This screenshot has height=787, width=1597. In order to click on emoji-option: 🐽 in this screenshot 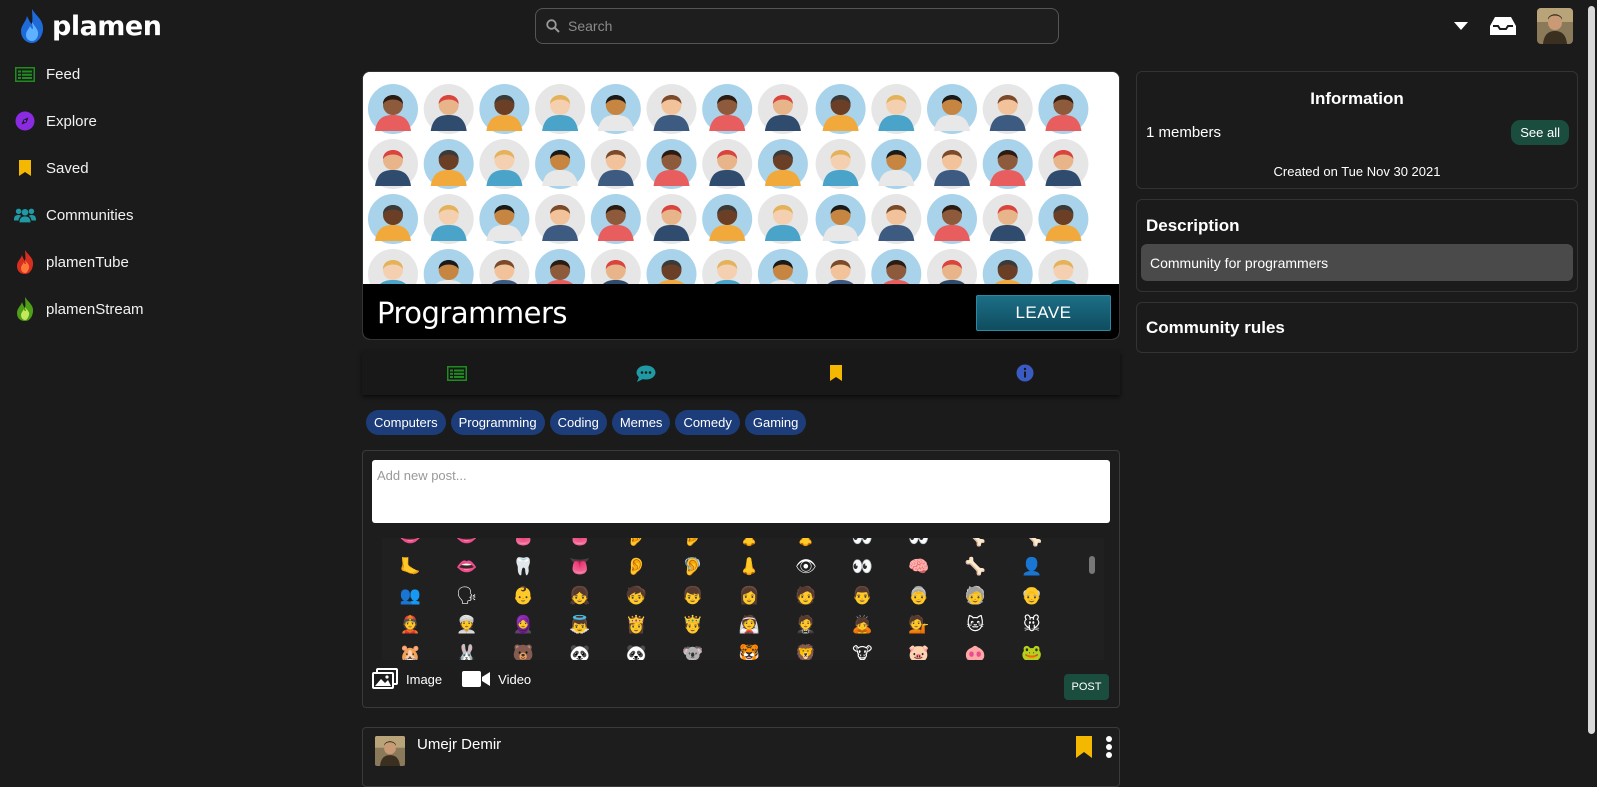, I will do `click(975, 651)`.